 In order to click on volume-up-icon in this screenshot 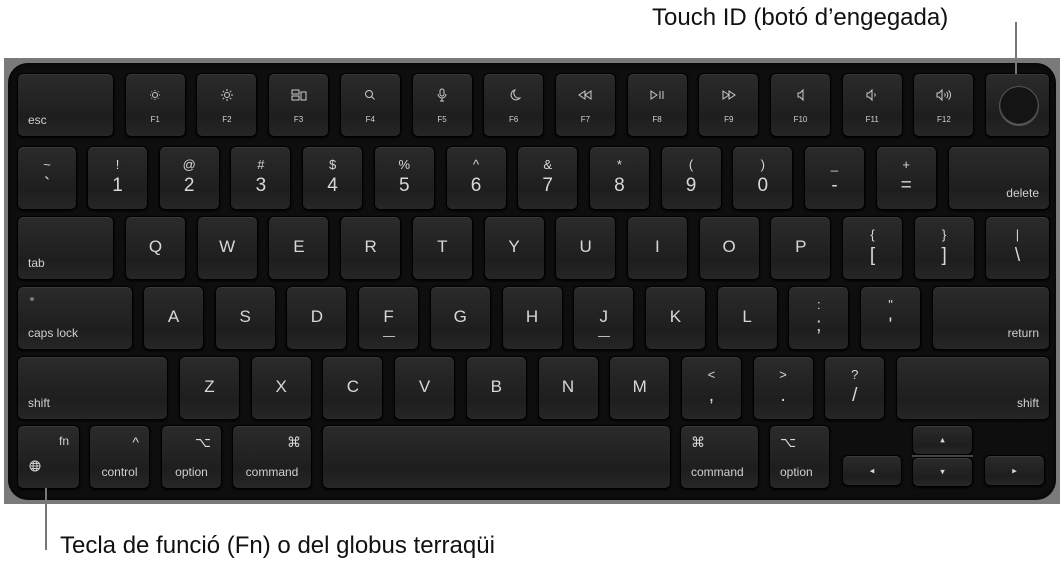, I will do `click(943, 96)`.